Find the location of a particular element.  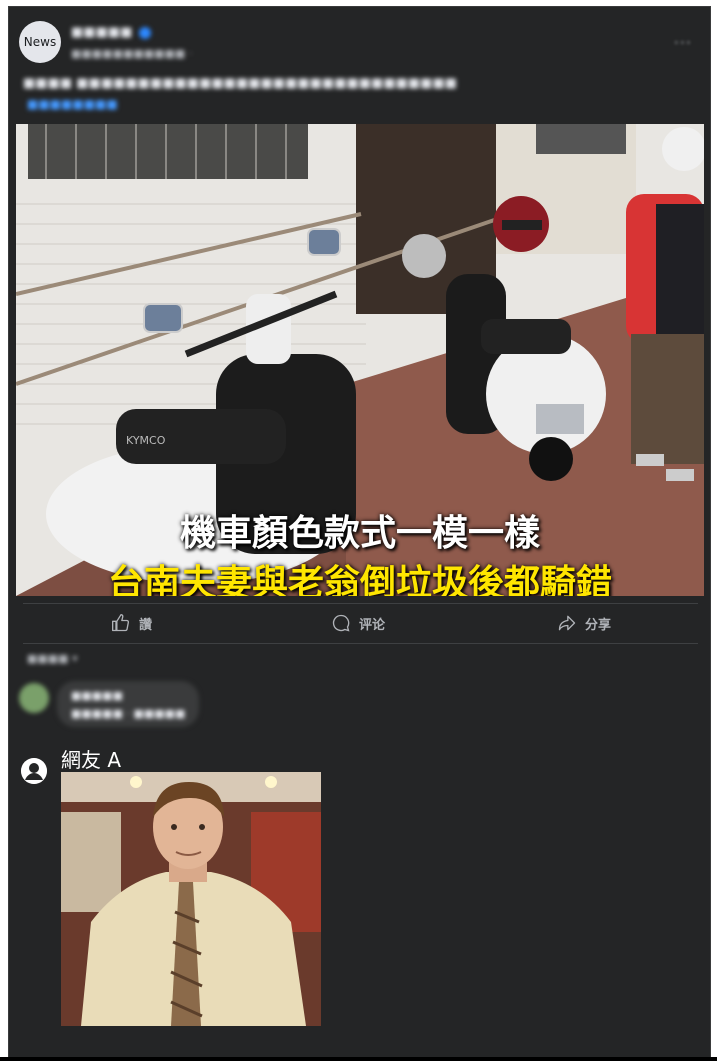

svg-text: KYMCO is located at coordinates (146, 440).